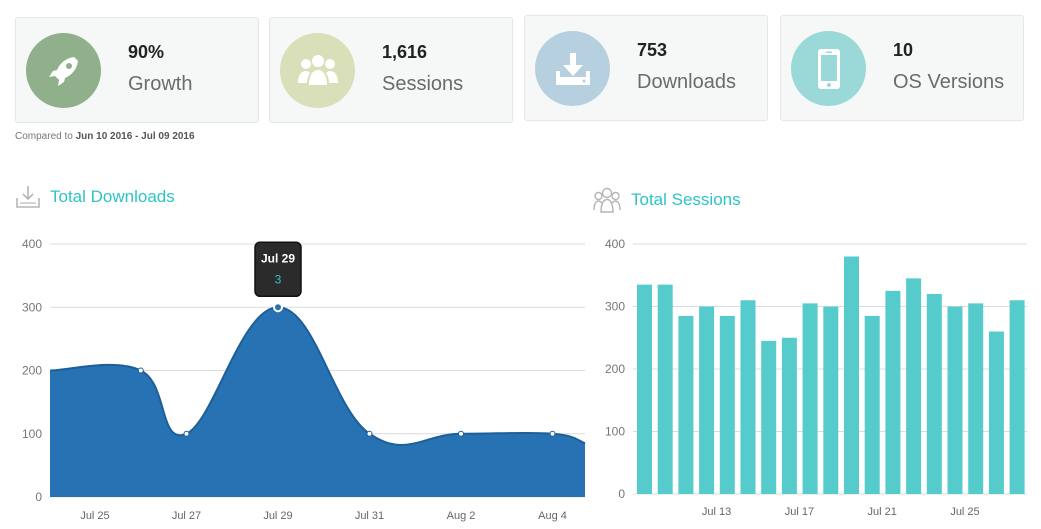  Describe the element at coordinates (135, 136) in the screenshot. I see `comparison-range: Jun 10 2016 - Jul 09 2016` at that location.